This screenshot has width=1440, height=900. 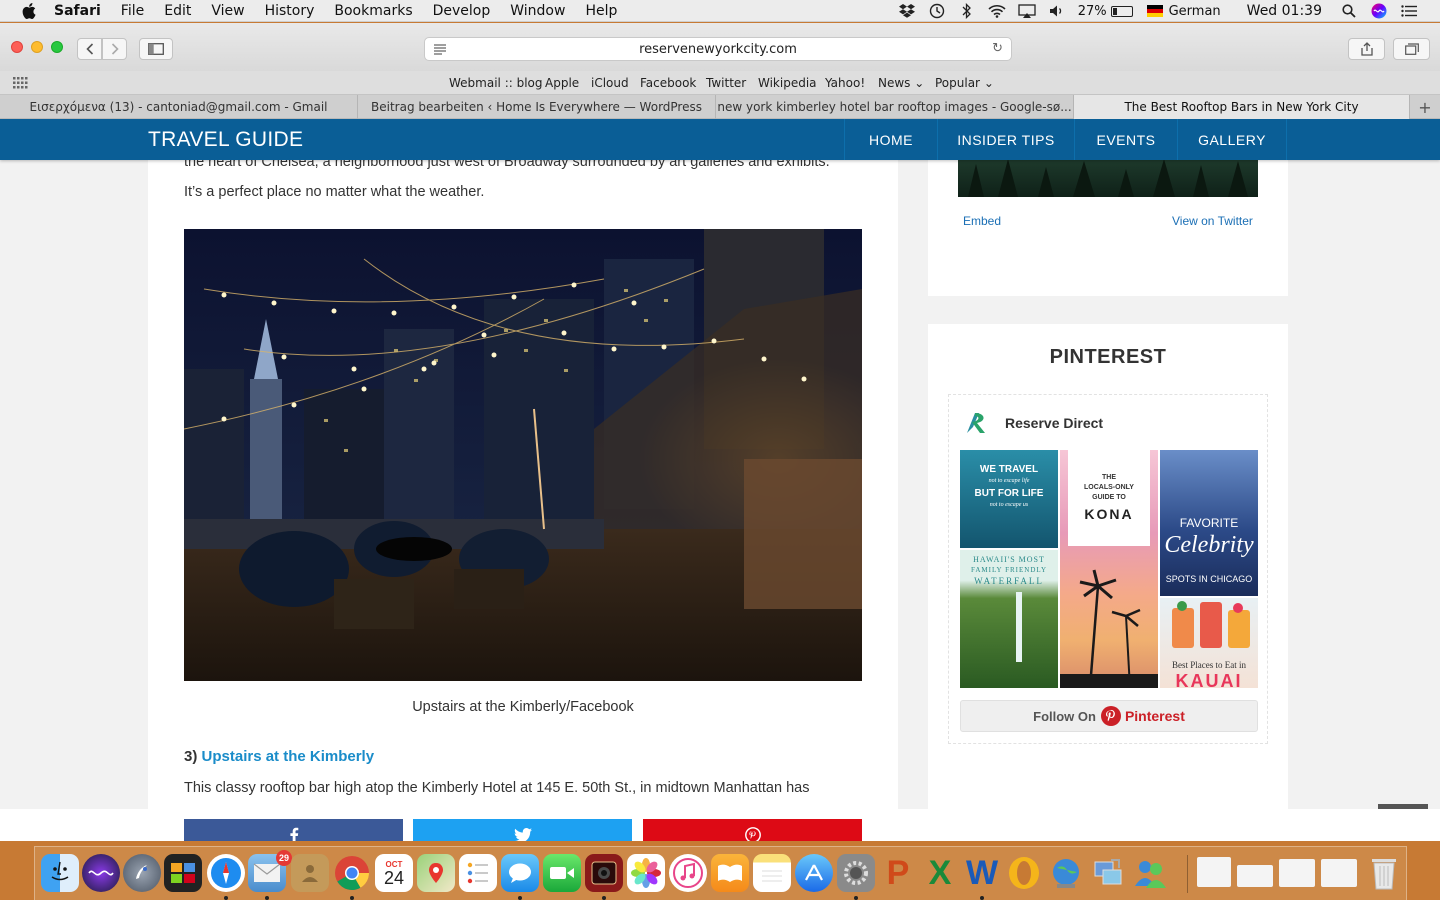 What do you see at coordinates (1108, 873) in the screenshot?
I see `migration-assistant-icon` at bounding box center [1108, 873].